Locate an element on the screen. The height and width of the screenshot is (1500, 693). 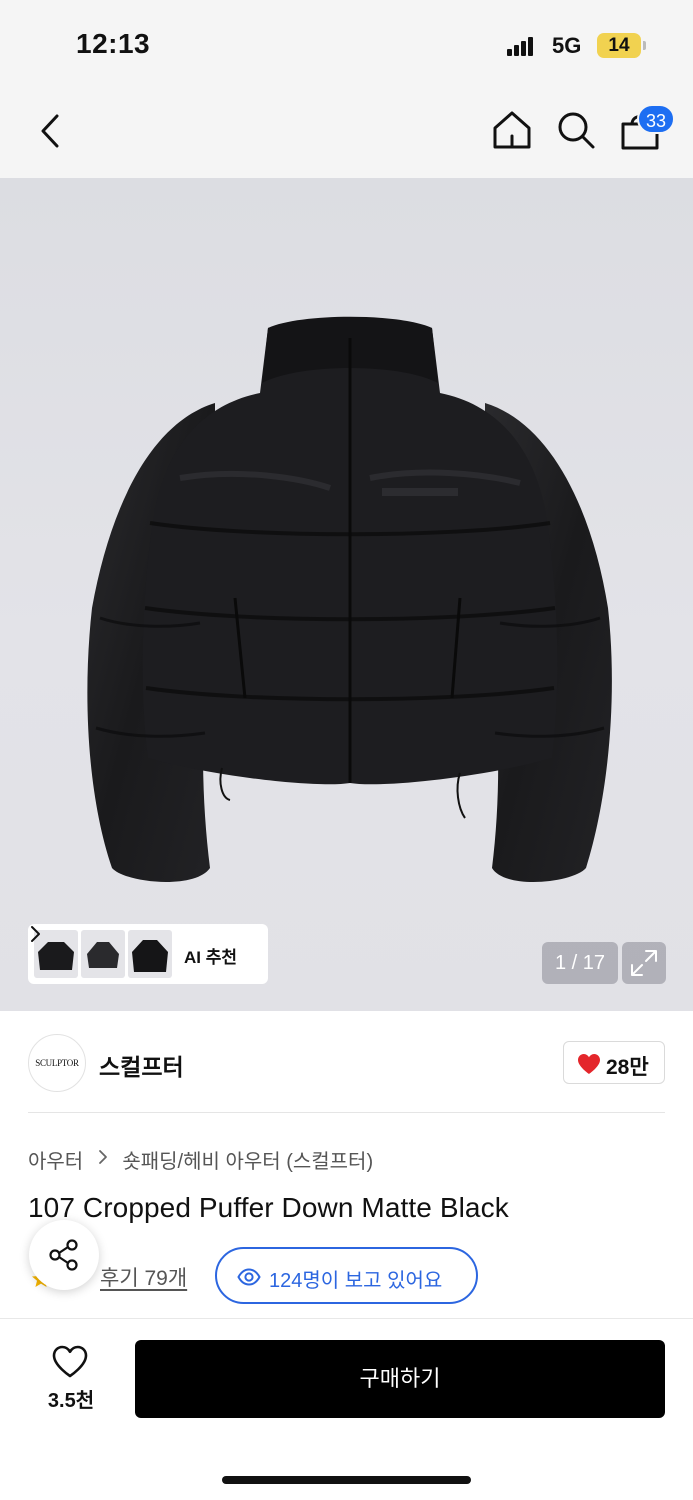
ai-recommend-bar: AI 추천 is located at coordinates (148, 954).